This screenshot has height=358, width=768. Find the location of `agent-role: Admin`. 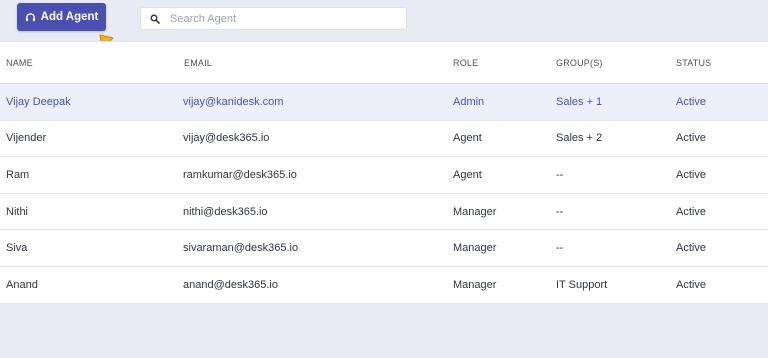

agent-role: Admin is located at coordinates (469, 101).